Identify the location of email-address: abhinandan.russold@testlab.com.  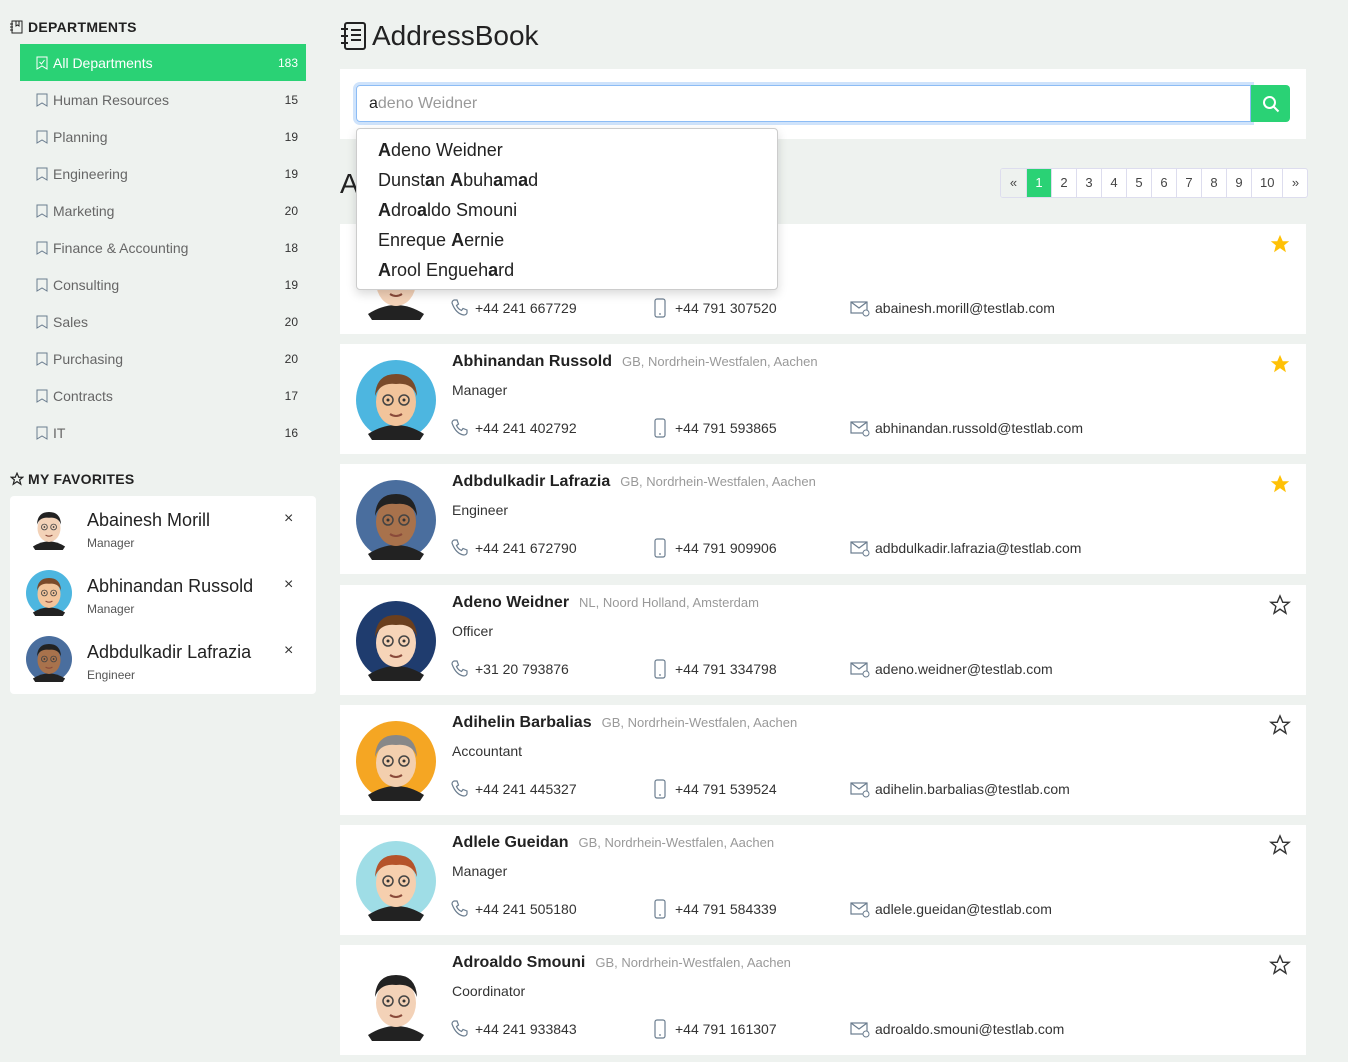
(979, 428).